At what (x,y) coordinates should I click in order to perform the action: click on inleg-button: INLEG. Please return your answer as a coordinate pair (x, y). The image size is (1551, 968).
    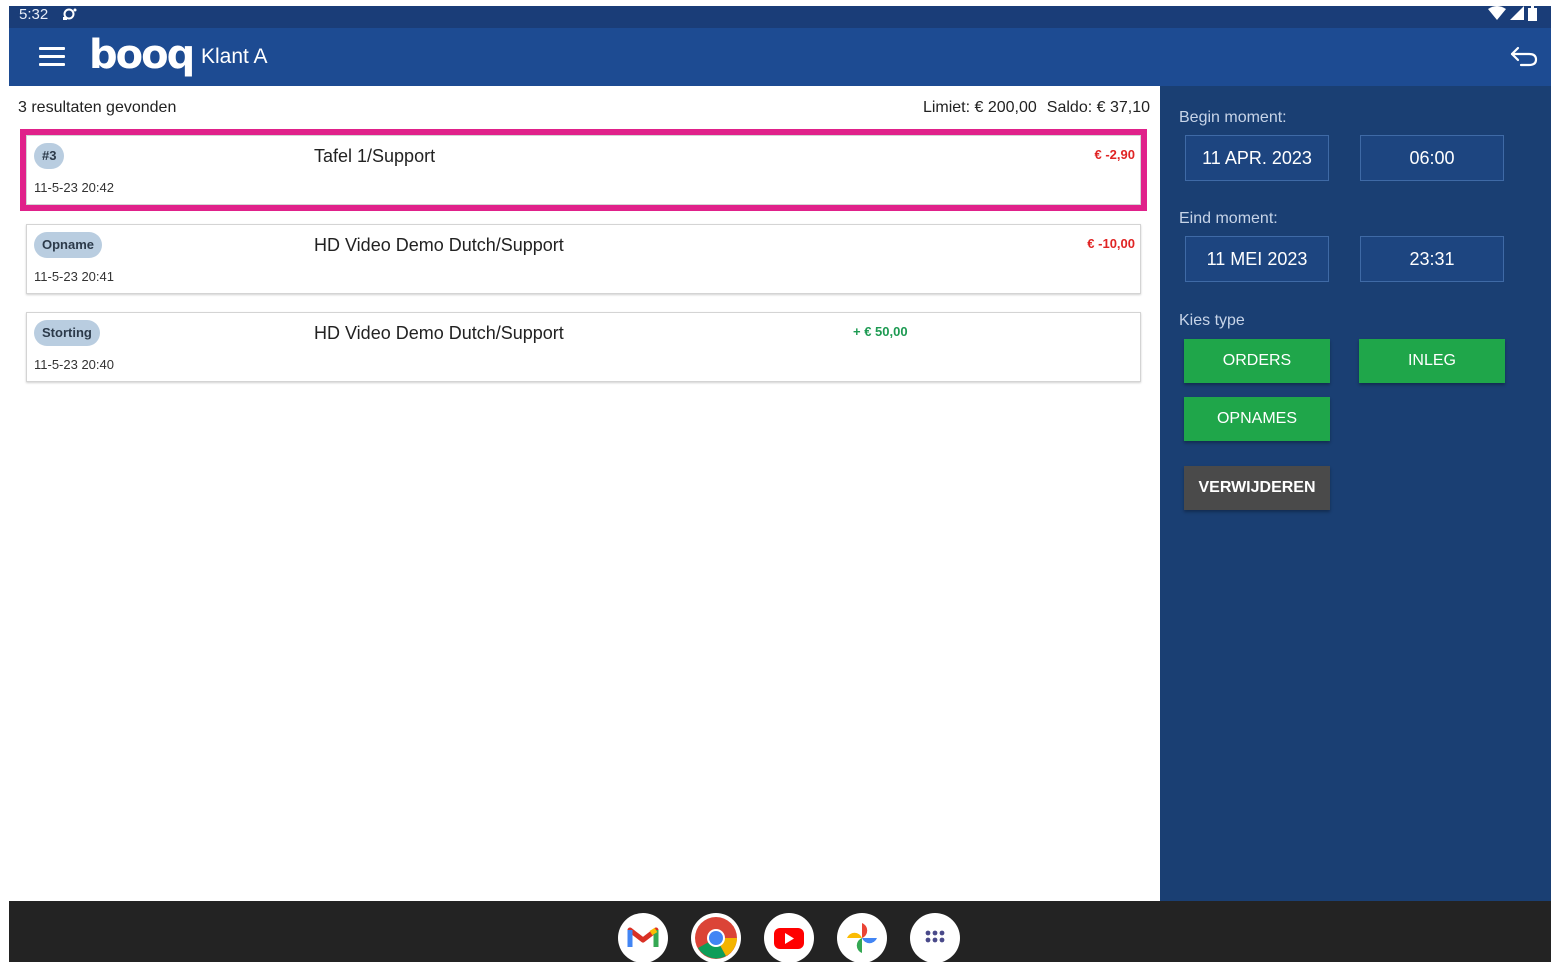
    Looking at the image, I should click on (1432, 361).